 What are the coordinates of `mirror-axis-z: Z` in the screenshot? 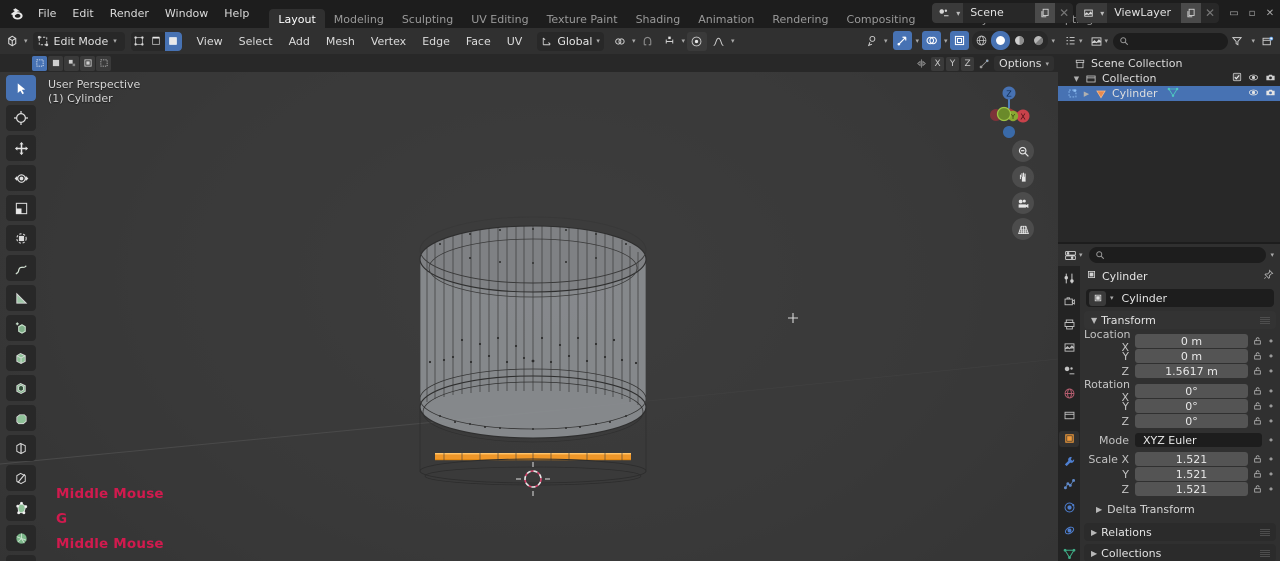 It's located at (968, 63).